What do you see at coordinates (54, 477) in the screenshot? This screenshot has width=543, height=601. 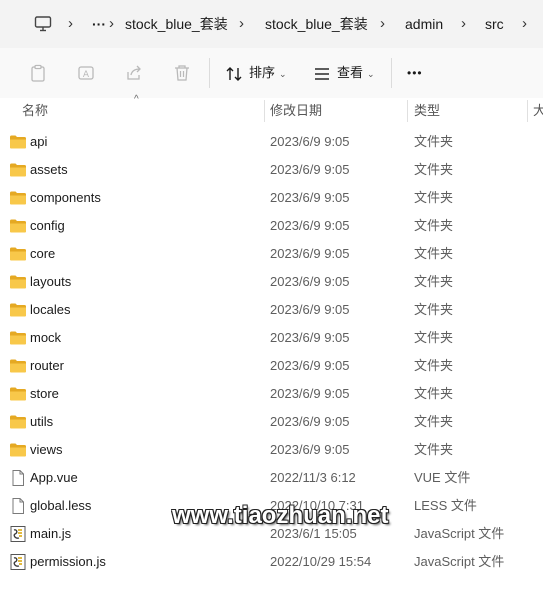 I see `file-name: App.vue` at bounding box center [54, 477].